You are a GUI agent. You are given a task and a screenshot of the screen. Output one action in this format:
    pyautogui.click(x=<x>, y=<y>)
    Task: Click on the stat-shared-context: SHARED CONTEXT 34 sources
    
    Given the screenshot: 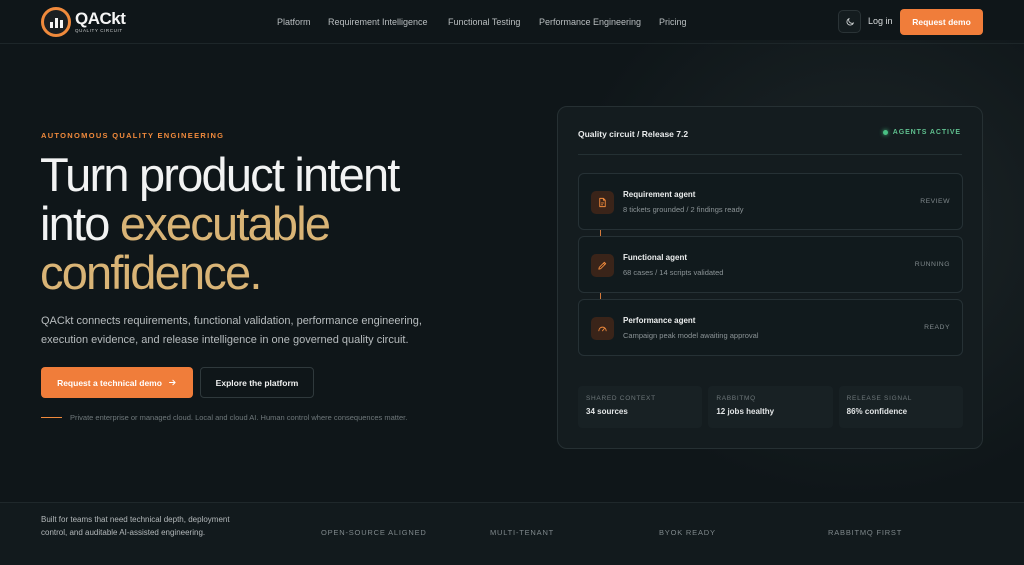 What is the action you would take?
    pyautogui.click(x=640, y=407)
    